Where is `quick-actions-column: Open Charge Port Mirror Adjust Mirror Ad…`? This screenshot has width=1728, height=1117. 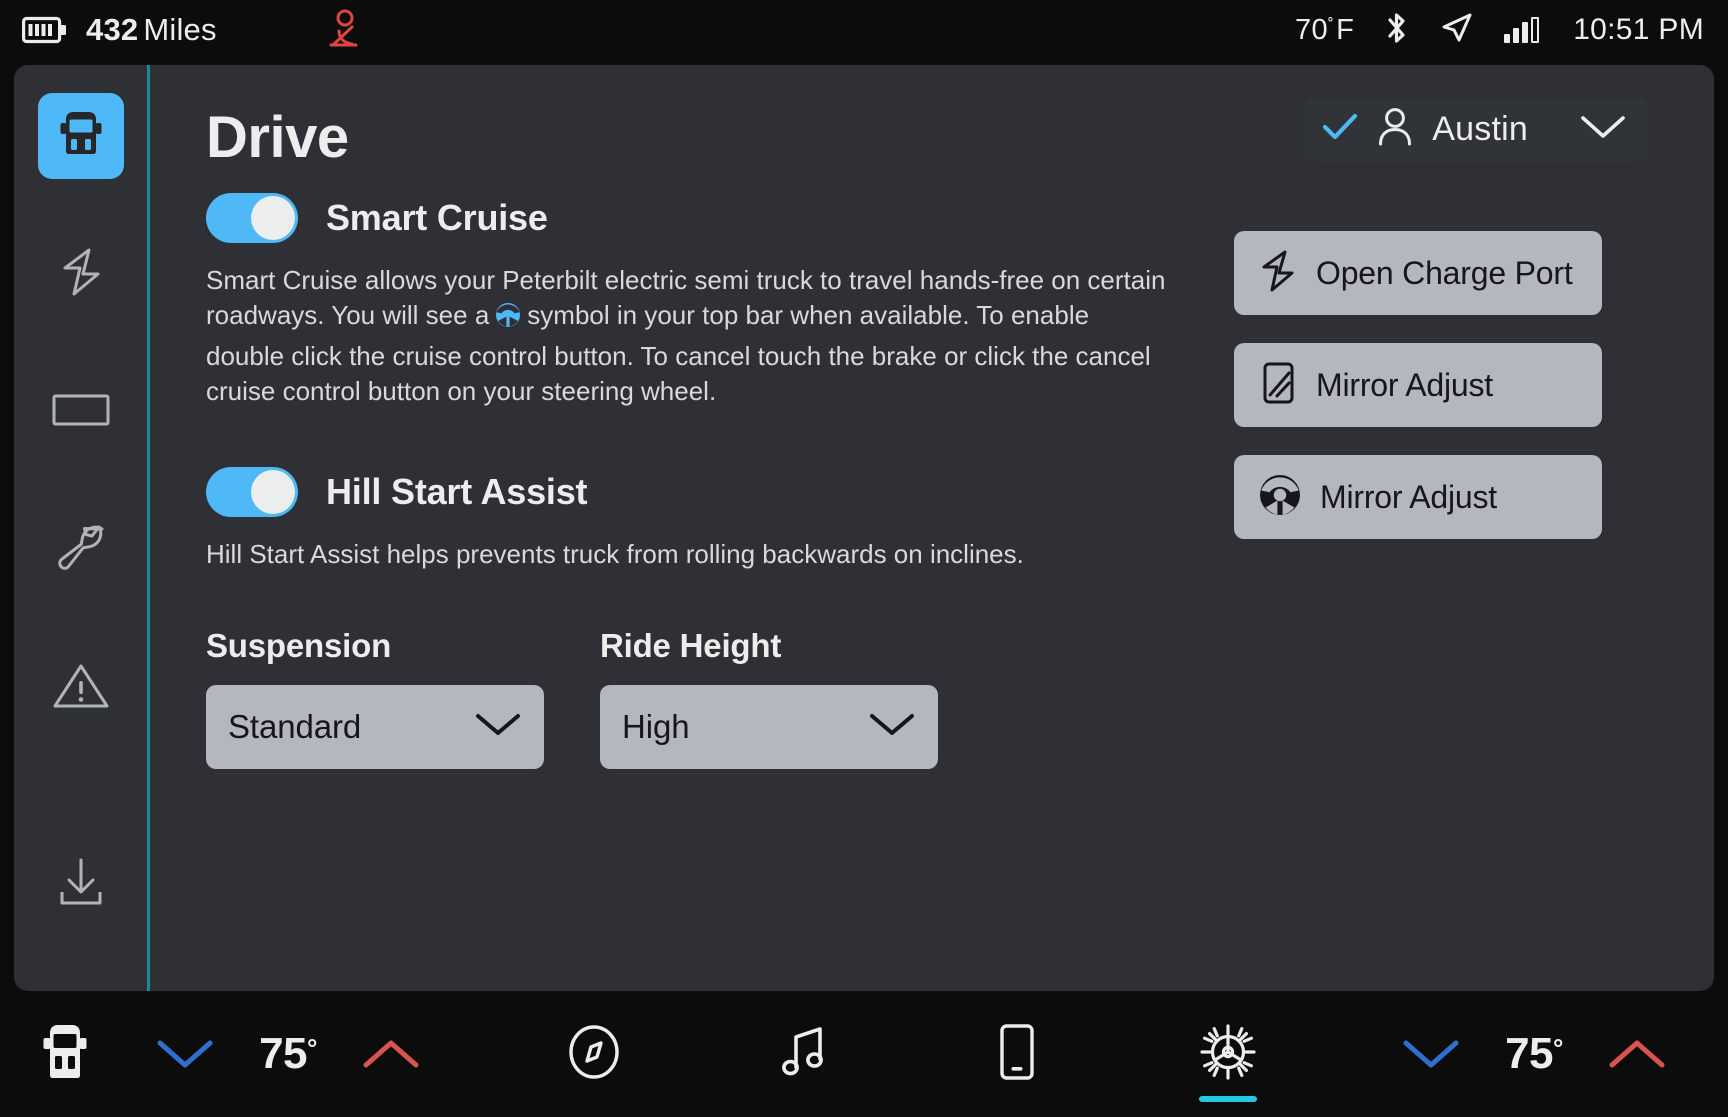
quick-actions-column: Open Charge Port Mirror Adjust Mirror Ad… is located at coordinates (1435, 481).